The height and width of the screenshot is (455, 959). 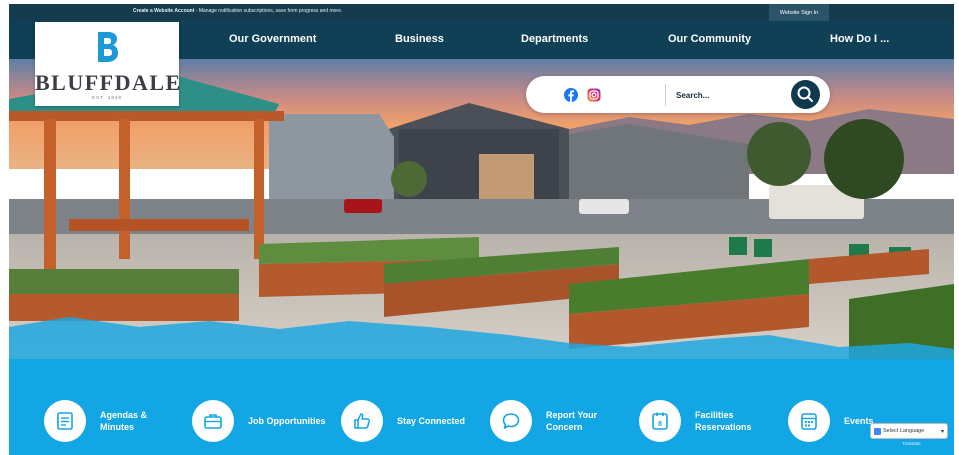 I want to click on events-calendar-icon, so click(x=809, y=421).